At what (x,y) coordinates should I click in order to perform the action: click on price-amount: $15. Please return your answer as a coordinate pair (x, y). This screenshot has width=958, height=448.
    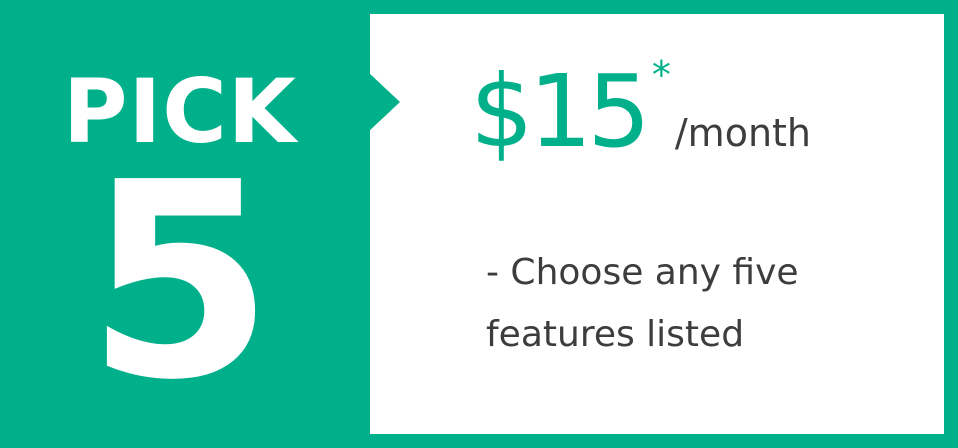
    Looking at the image, I should click on (560, 111).